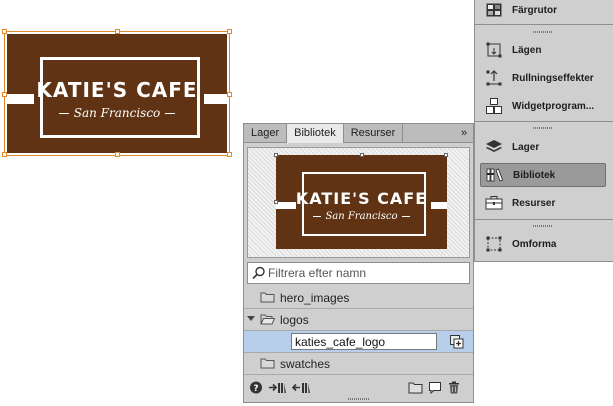  Describe the element at coordinates (543, 147) in the screenshot. I see `menu-item-lager: Lager` at that location.